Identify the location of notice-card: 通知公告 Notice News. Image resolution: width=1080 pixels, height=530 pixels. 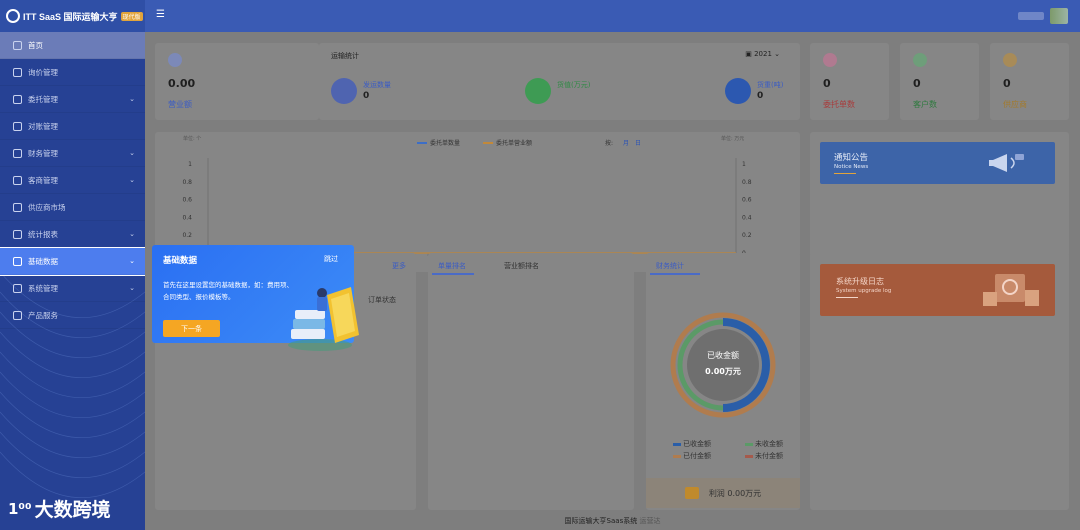
(939, 202).